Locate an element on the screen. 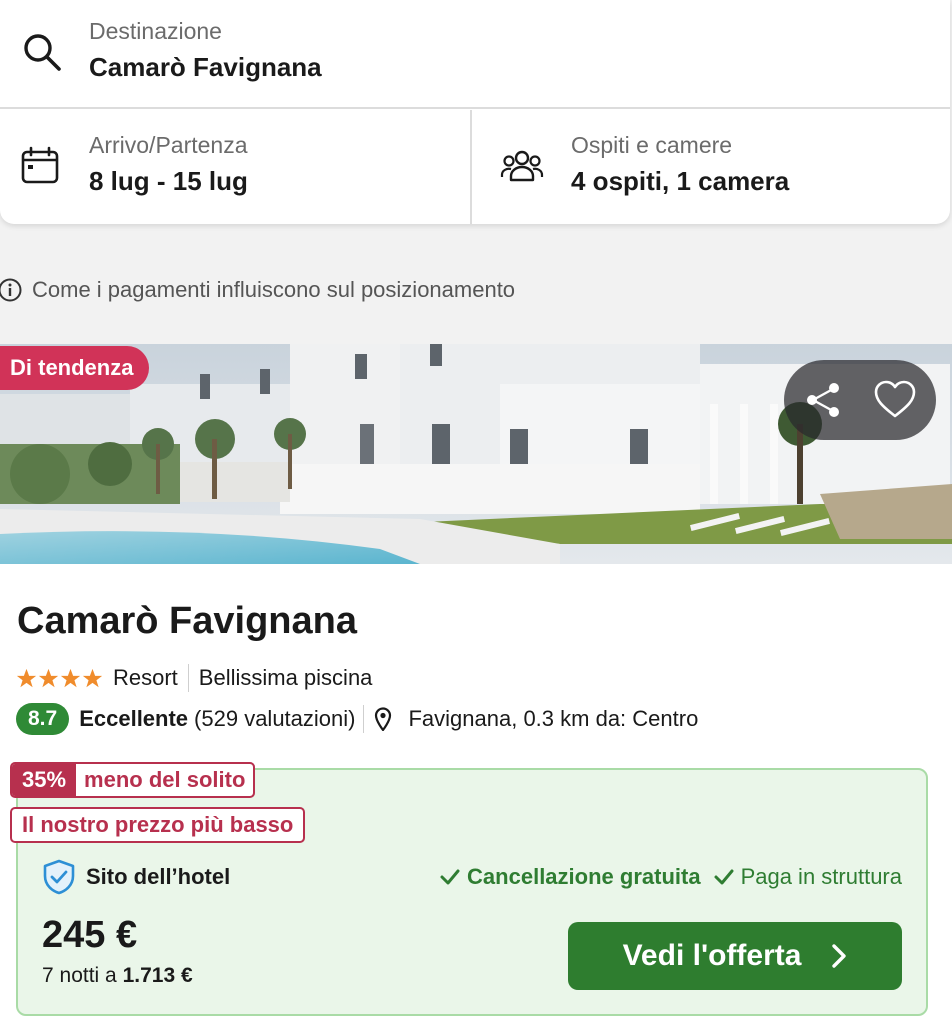 The height and width of the screenshot is (1034, 952). guests-field: Ospiti e camere 4 ospiti, 1 camera is located at coordinates (712, 167).